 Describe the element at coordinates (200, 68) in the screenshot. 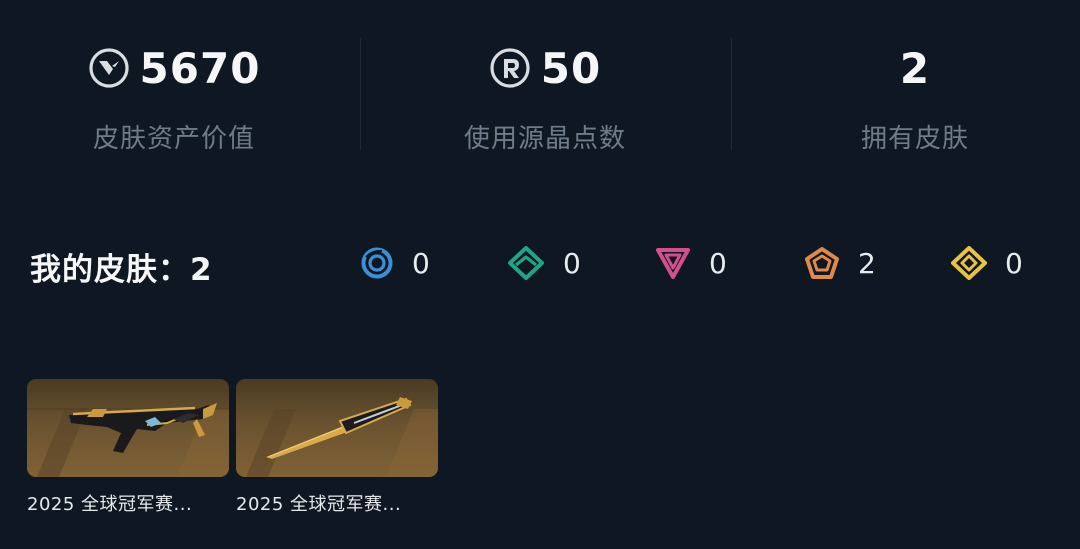

I see `asset-value-number: 5670` at that location.